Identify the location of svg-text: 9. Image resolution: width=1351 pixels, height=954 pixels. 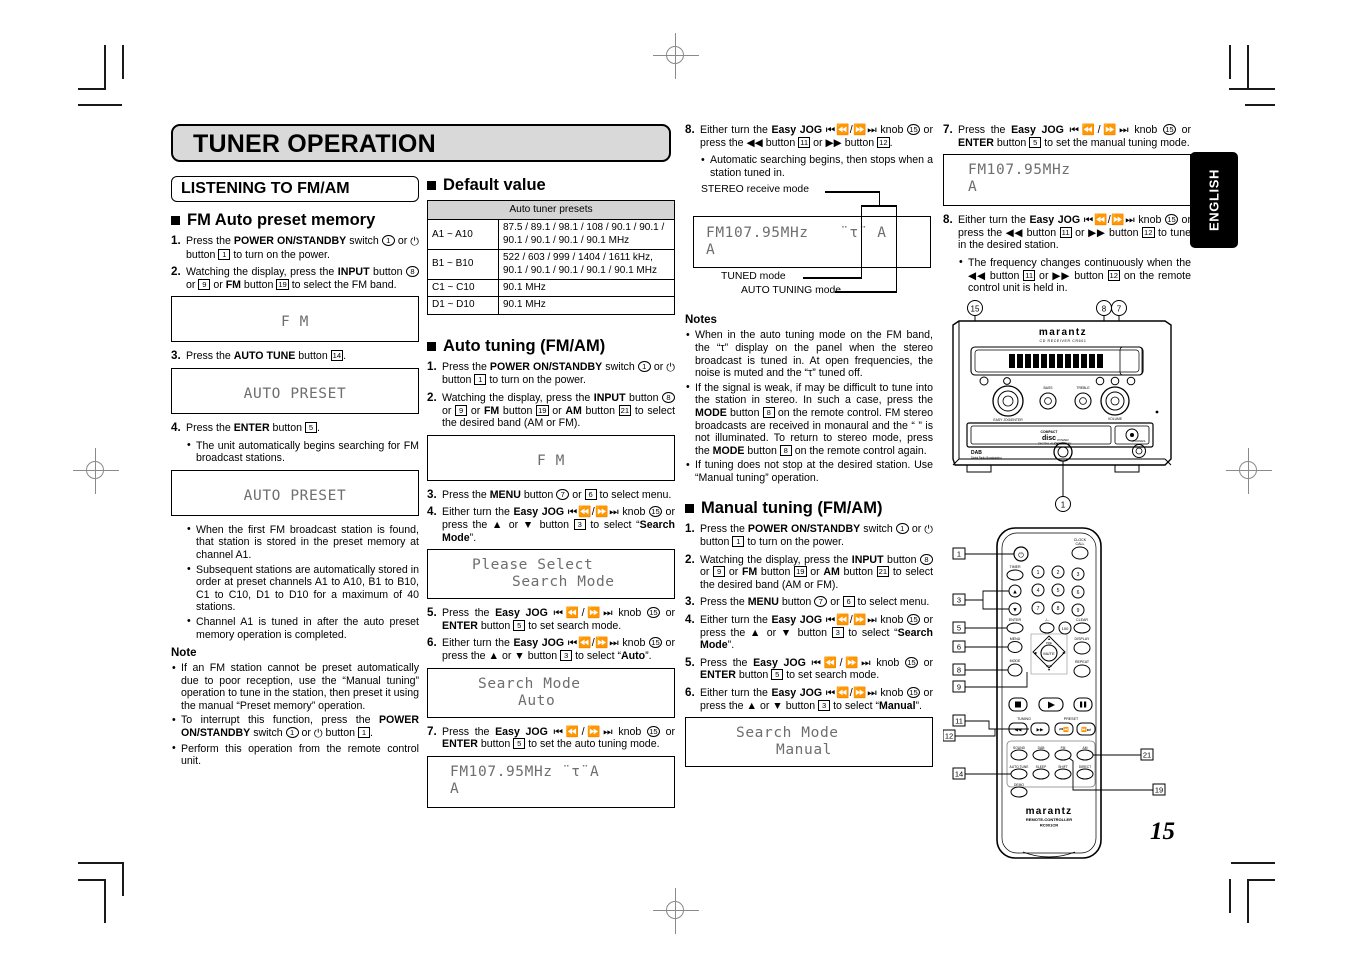
(1078, 611).